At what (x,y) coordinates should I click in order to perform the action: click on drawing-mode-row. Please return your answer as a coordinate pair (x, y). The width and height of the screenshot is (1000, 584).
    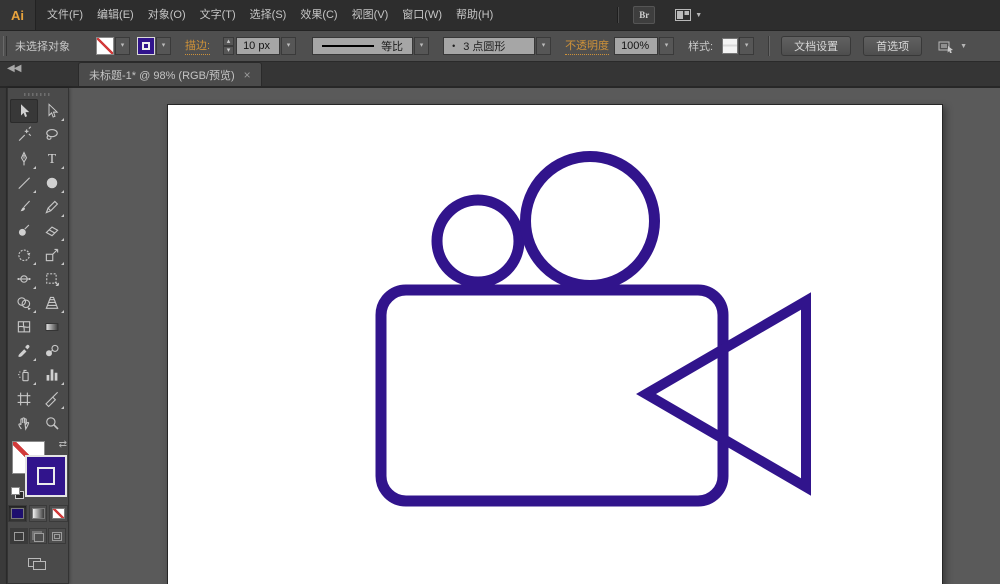
    Looking at the image, I should click on (38, 536).